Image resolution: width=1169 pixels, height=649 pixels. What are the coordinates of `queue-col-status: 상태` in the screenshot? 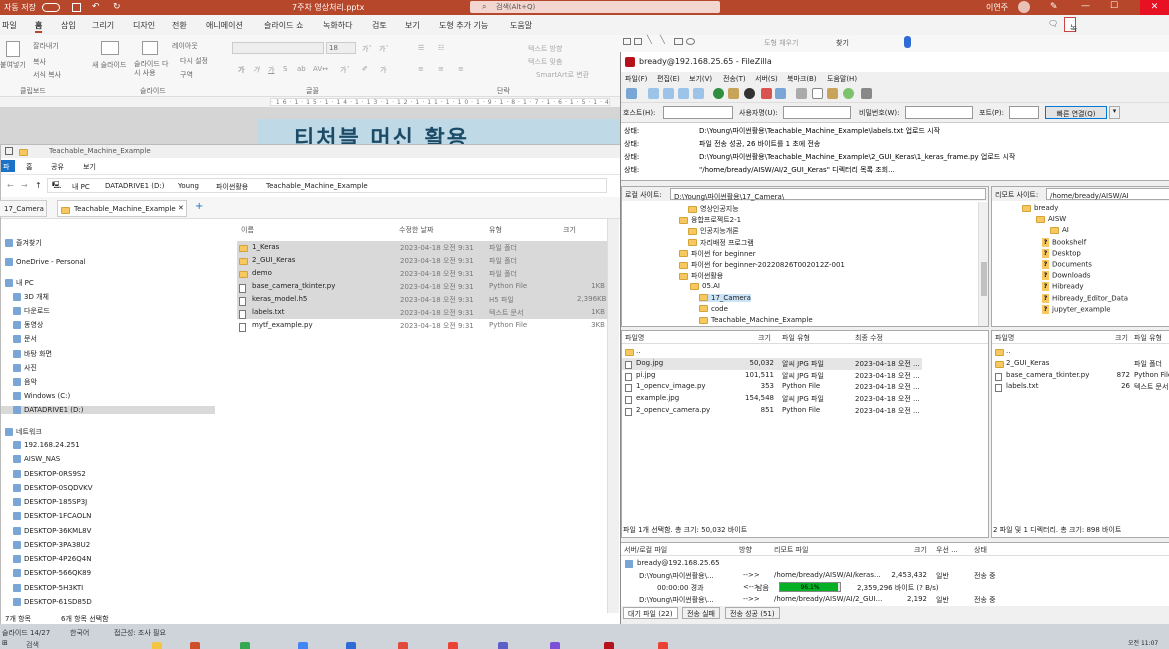 It's located at (980, 550).